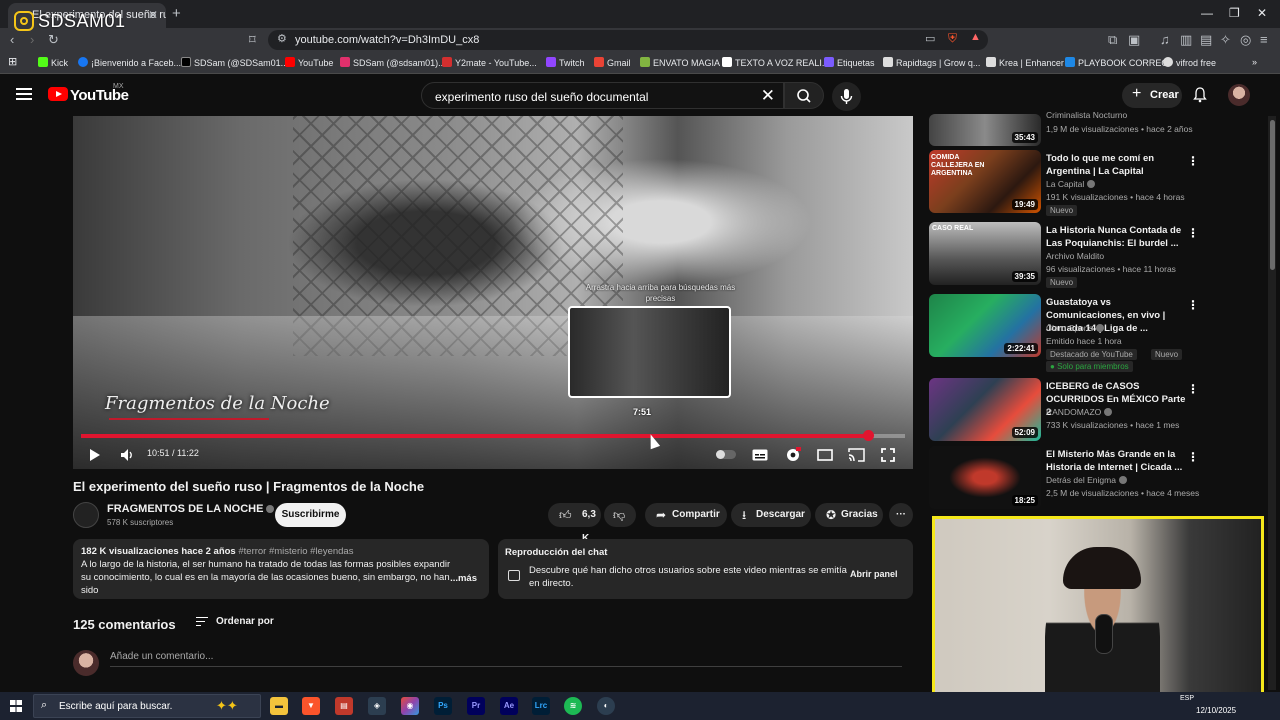  What do you see at coordinates (245, 621) in the screenshot?
I see `sort-button: Ordenar por` at bounding box center [245, 621].